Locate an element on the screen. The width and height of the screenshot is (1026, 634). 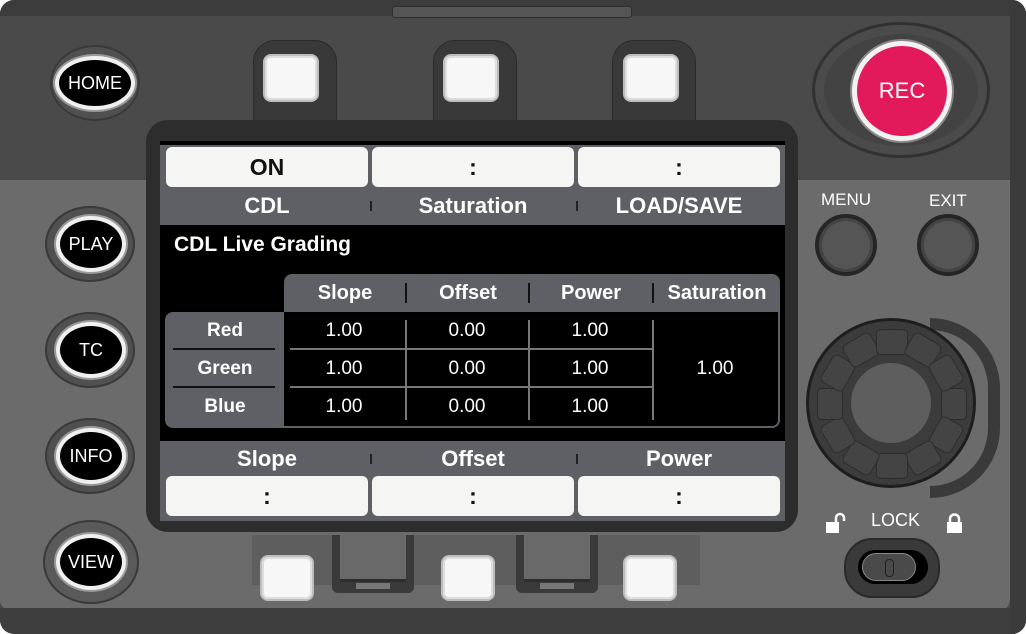
cell-red-offset: 0.00 is located at coordinates (467, 330).